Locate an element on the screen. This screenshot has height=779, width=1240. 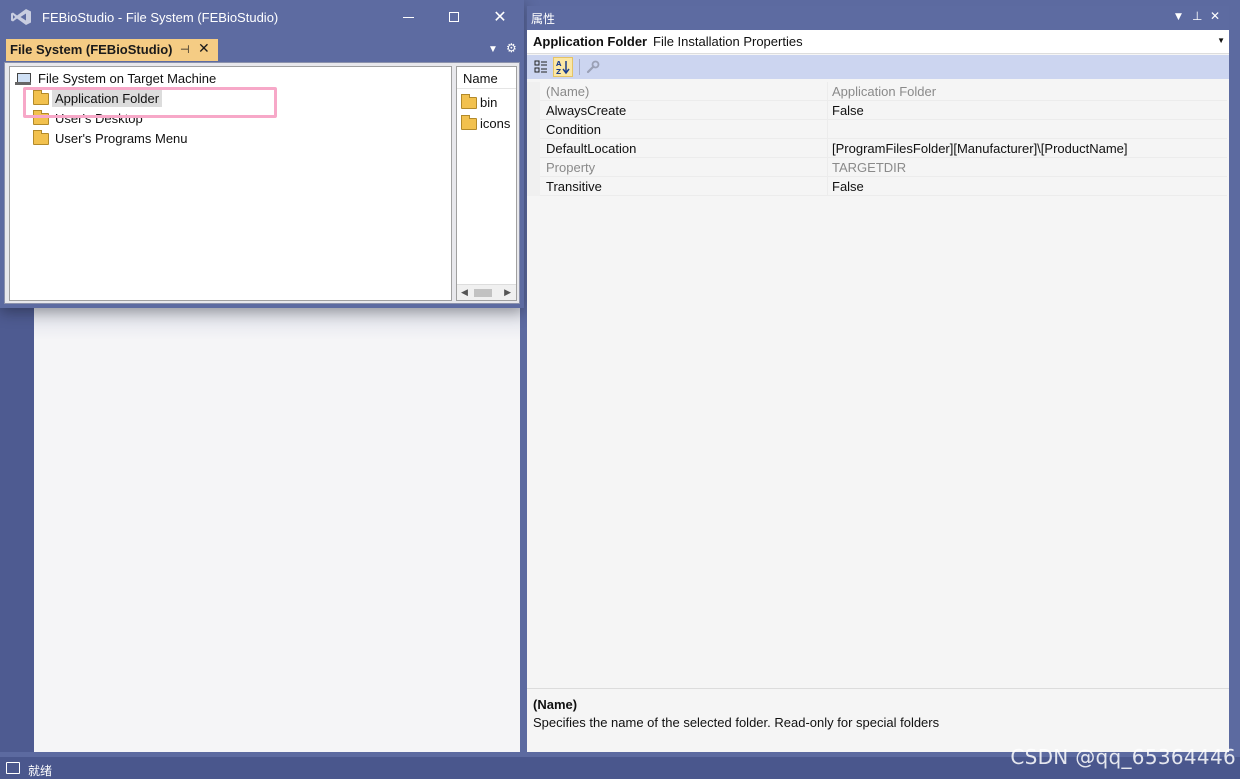
annotation-highlight-box is located at coordinates (150, 102).